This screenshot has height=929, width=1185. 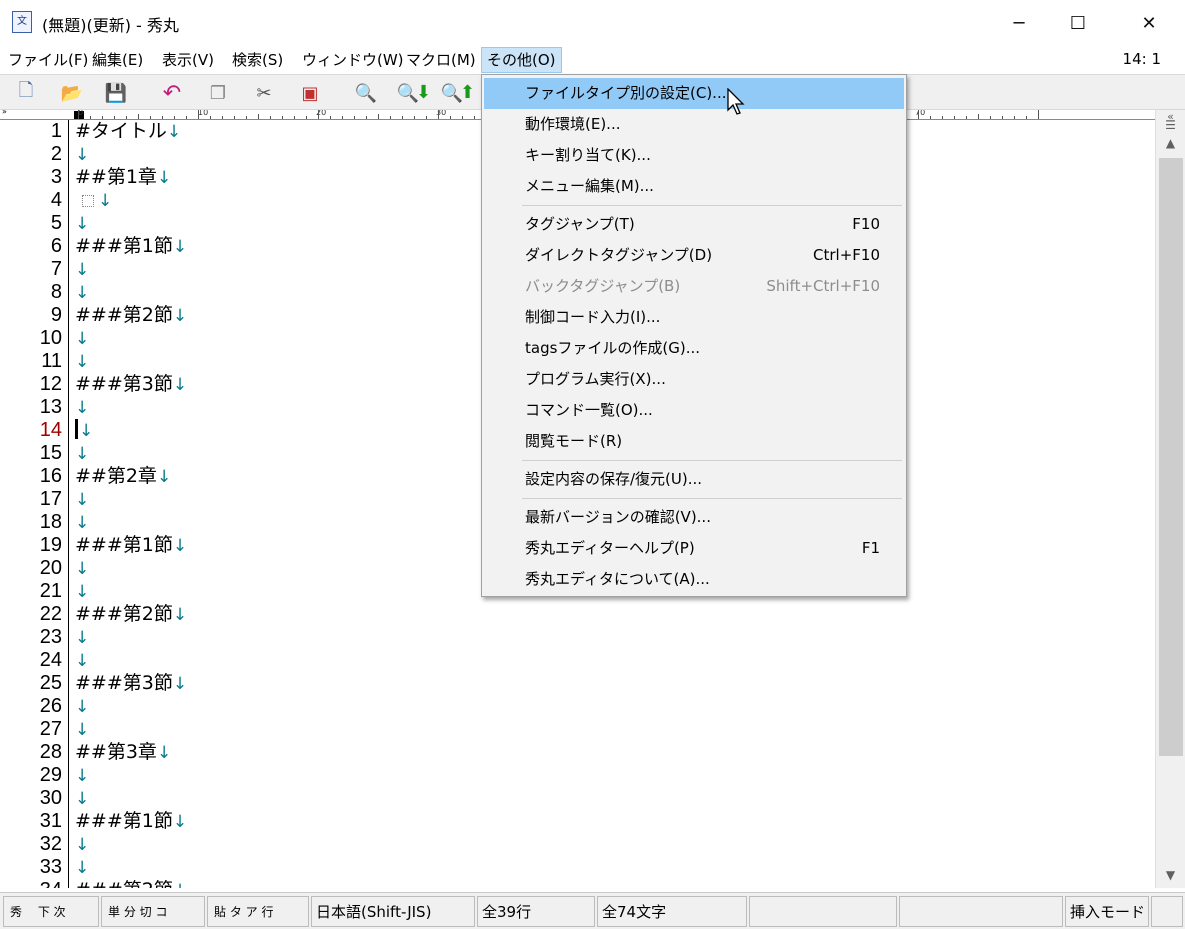 What do you see at coordinates (218, 93) in the screenshot?
I see `copy-icon: ❐` at bounding box center [218, 93].